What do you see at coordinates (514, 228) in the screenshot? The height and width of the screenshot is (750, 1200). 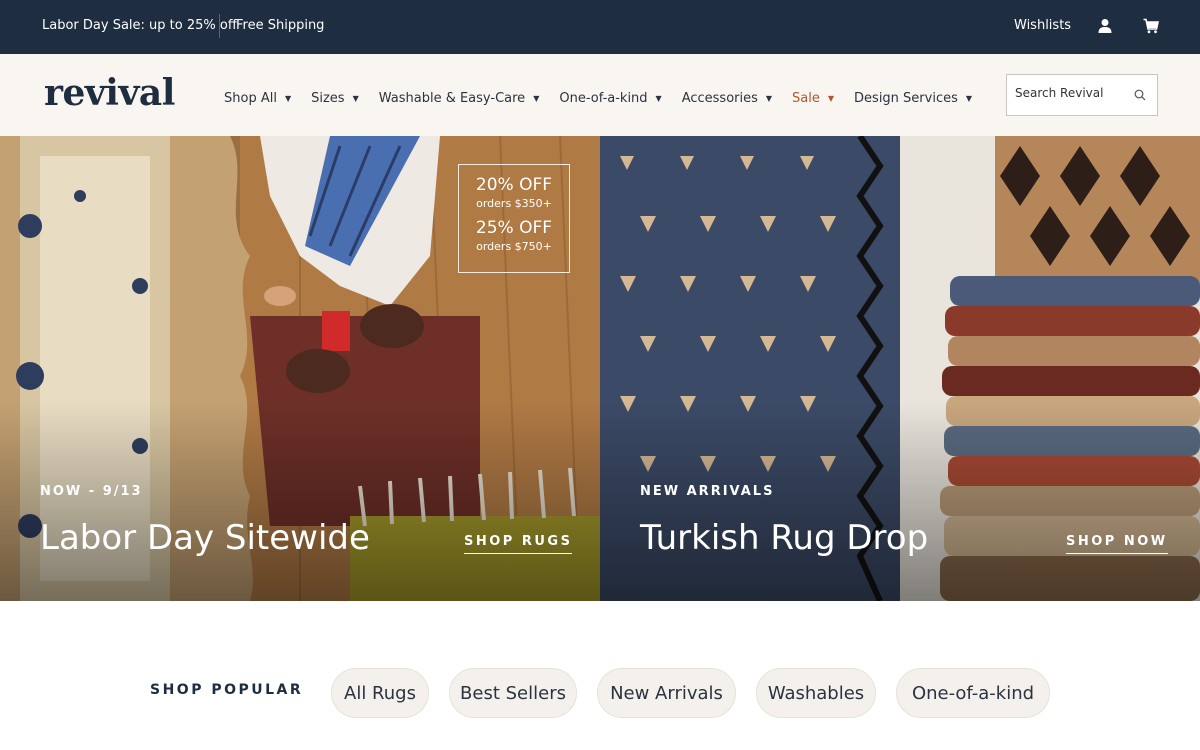 I see `offer-tier-2: 25% OFF` at bounding box center [514, 228].